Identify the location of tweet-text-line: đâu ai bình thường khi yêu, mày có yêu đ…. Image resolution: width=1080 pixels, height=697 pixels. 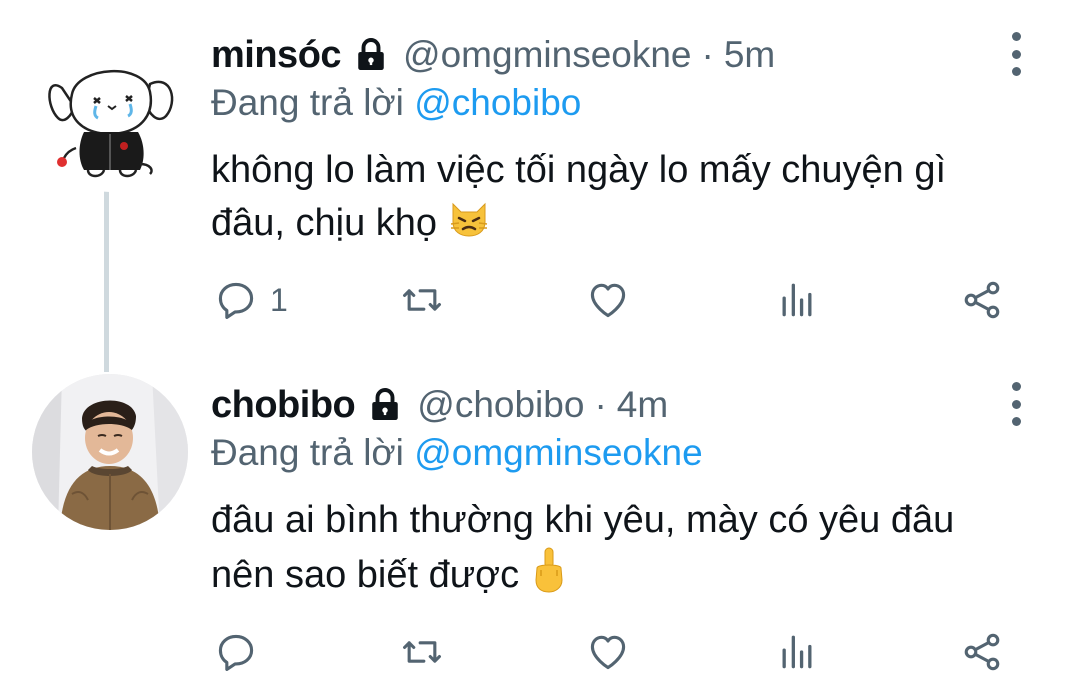
(583, 520).